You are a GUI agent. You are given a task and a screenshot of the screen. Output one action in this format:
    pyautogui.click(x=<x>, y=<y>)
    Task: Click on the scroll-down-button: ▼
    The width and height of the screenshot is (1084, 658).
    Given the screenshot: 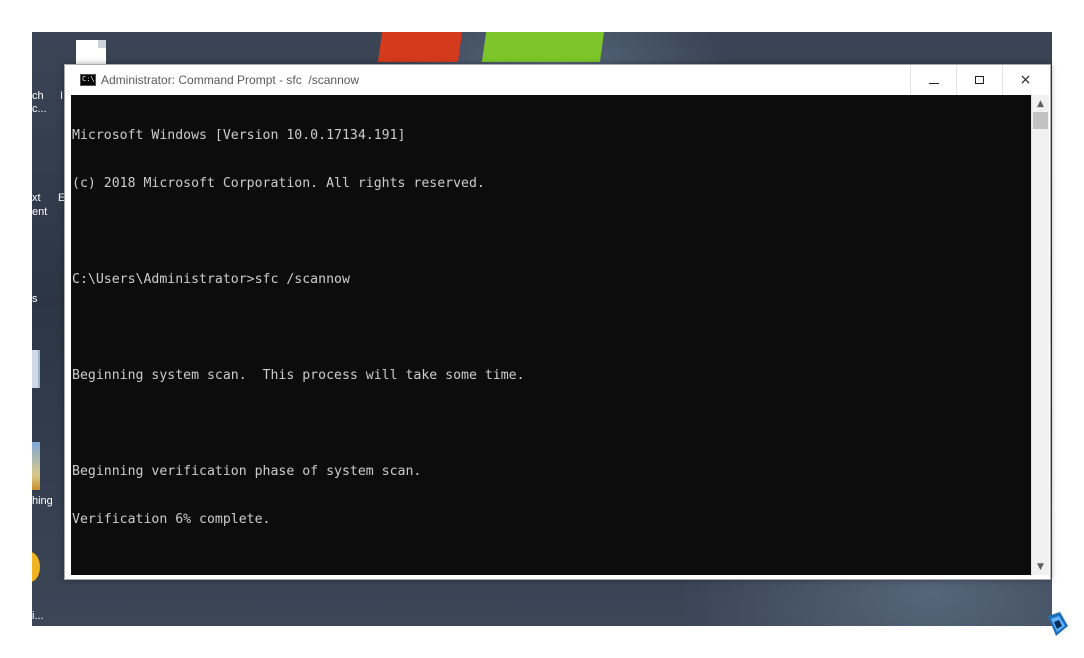 What is the action you would take?
    pyautogui.click(x=1040, y=566)
    